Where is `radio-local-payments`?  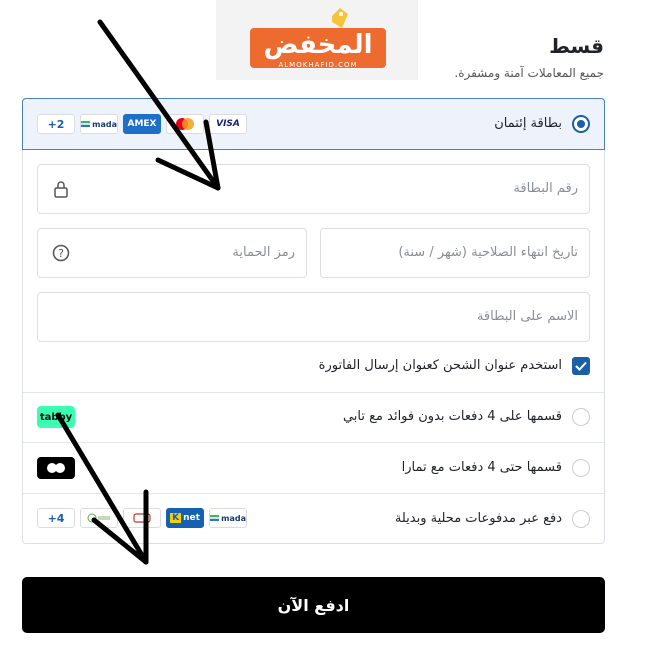
radio-local-payments is located at coordinates (581, 519).